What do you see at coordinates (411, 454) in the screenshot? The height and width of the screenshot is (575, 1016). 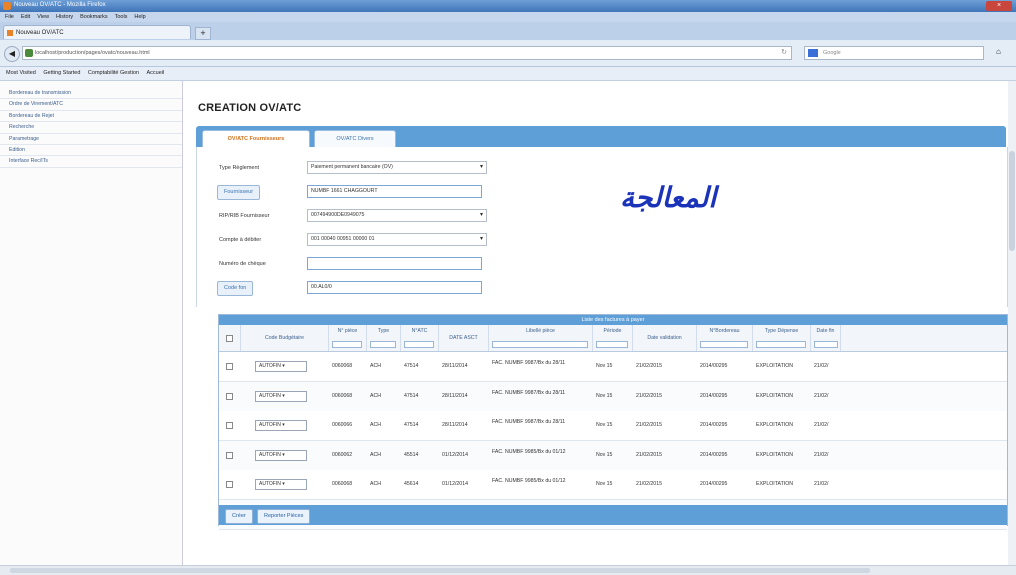 I see `num-atc-cell: 45514` at bounding box center [411, 454].